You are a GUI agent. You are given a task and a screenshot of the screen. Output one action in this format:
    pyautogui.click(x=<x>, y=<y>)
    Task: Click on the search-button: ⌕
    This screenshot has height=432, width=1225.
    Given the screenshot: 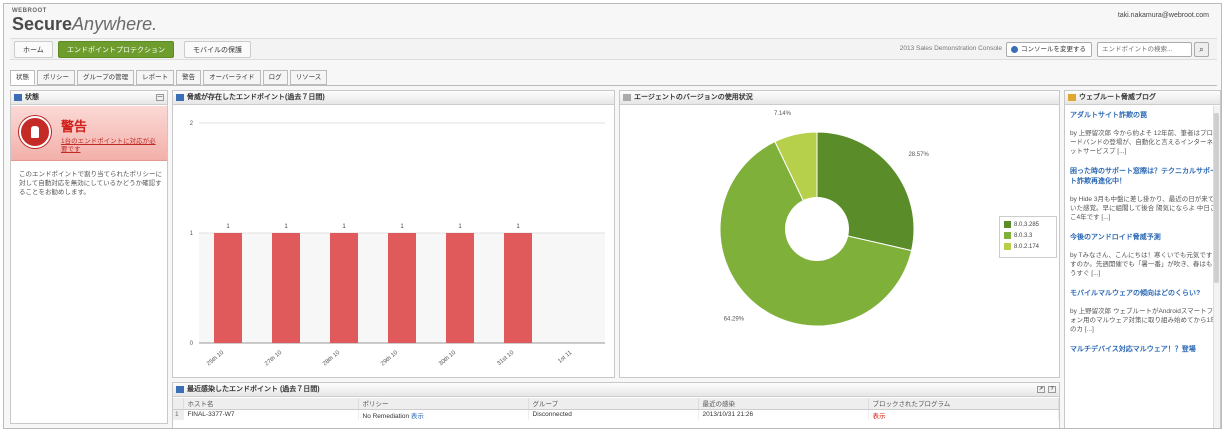 What is the action you would take?
    pyautogui.click(x=1201, y=49)
    